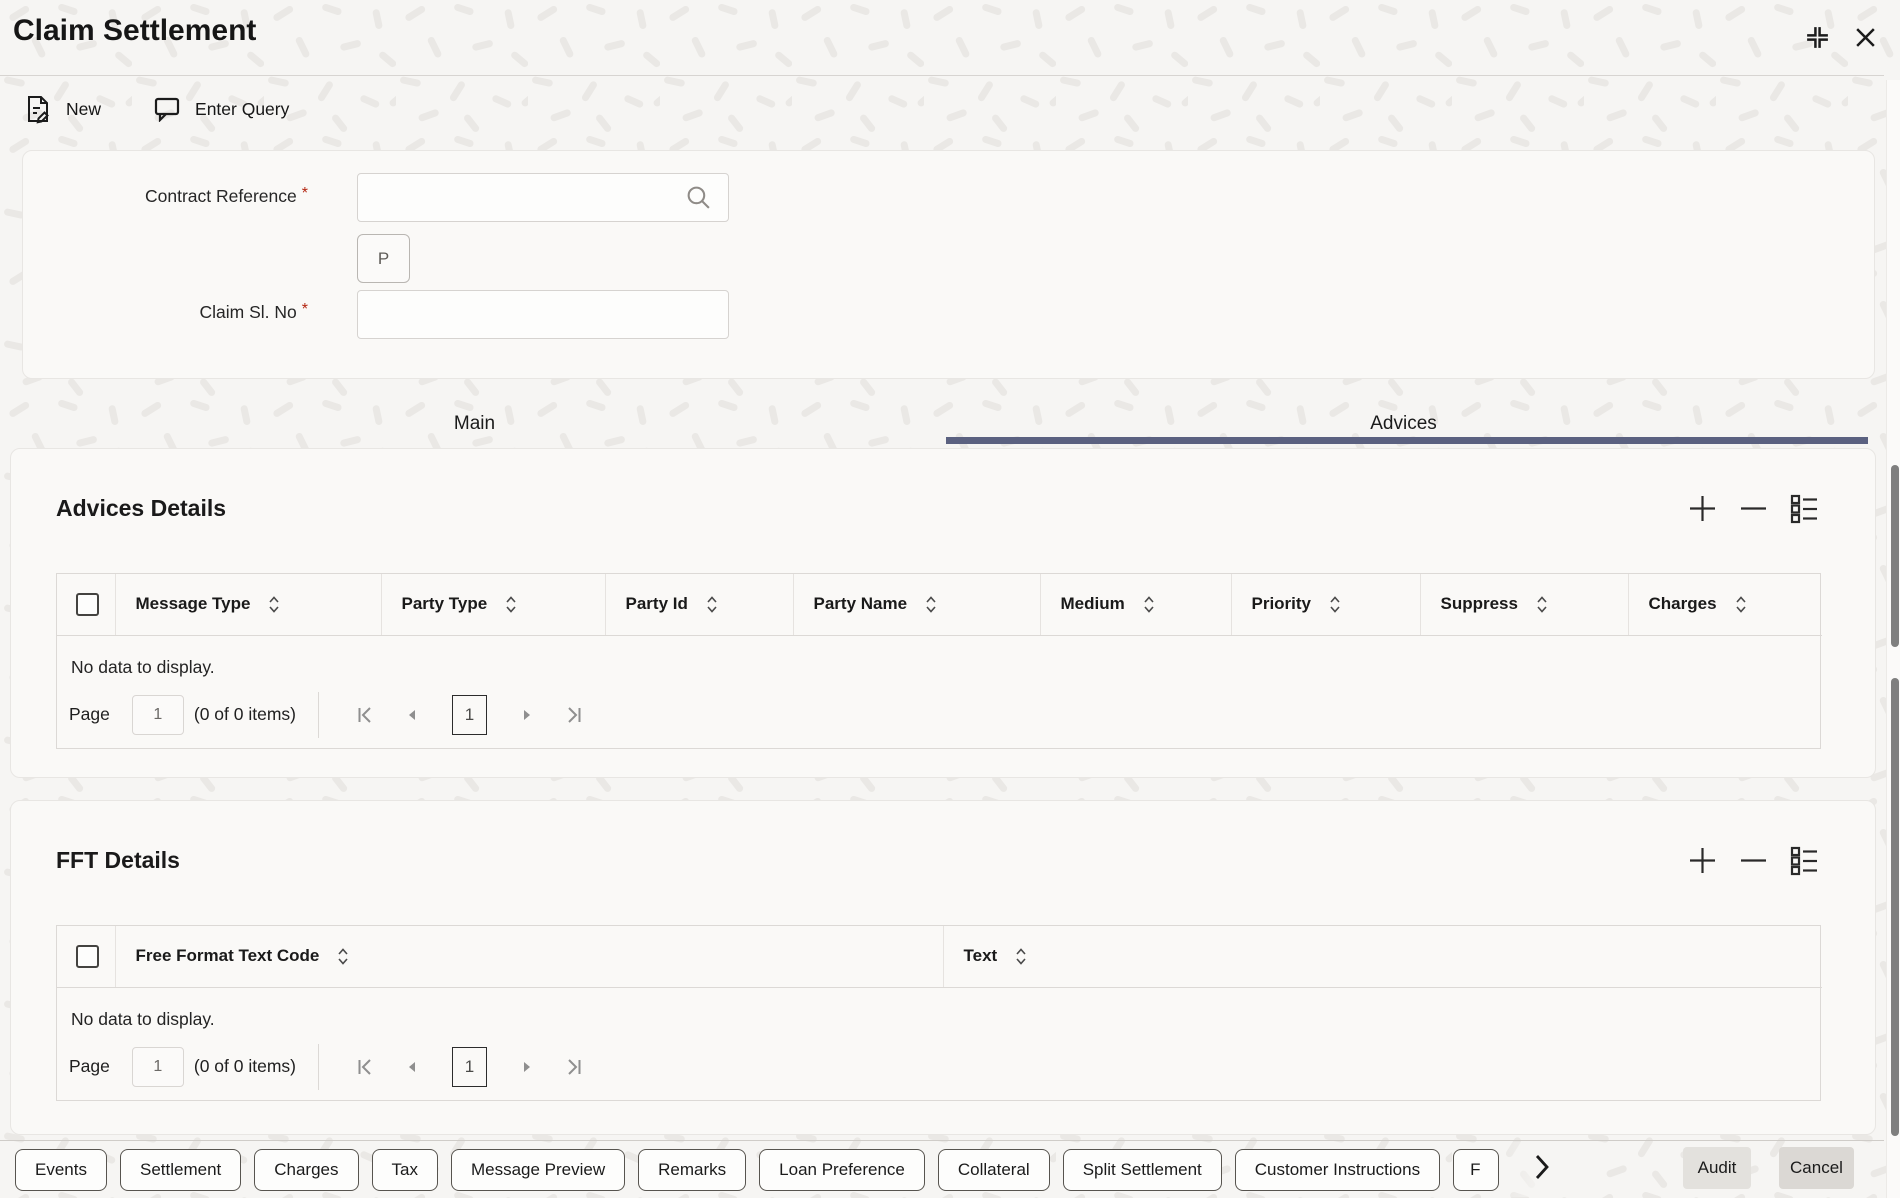  I want to click on claim-sl-no-label: Claim Sl. No *, so click(253, 311).